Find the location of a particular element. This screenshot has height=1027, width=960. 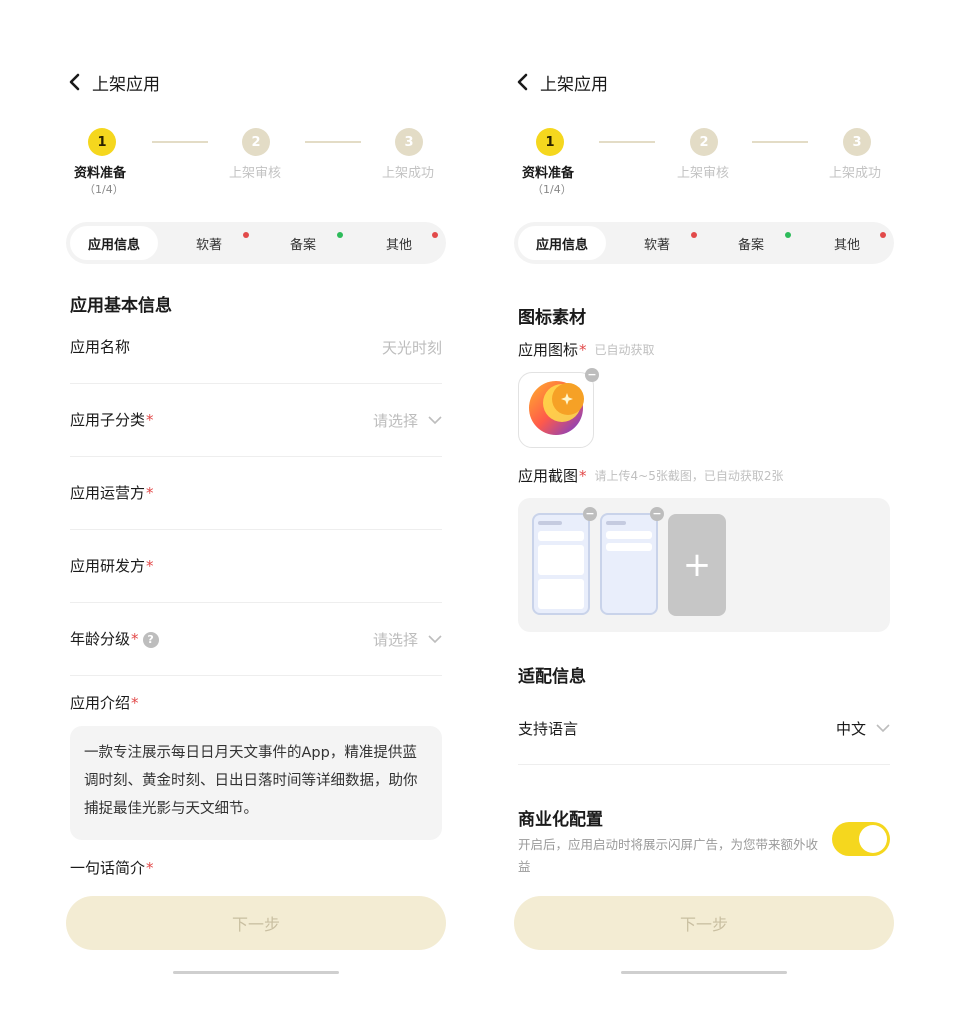

field-app-icon-label-text: 应用图标 is located at coordinates (548, 350).